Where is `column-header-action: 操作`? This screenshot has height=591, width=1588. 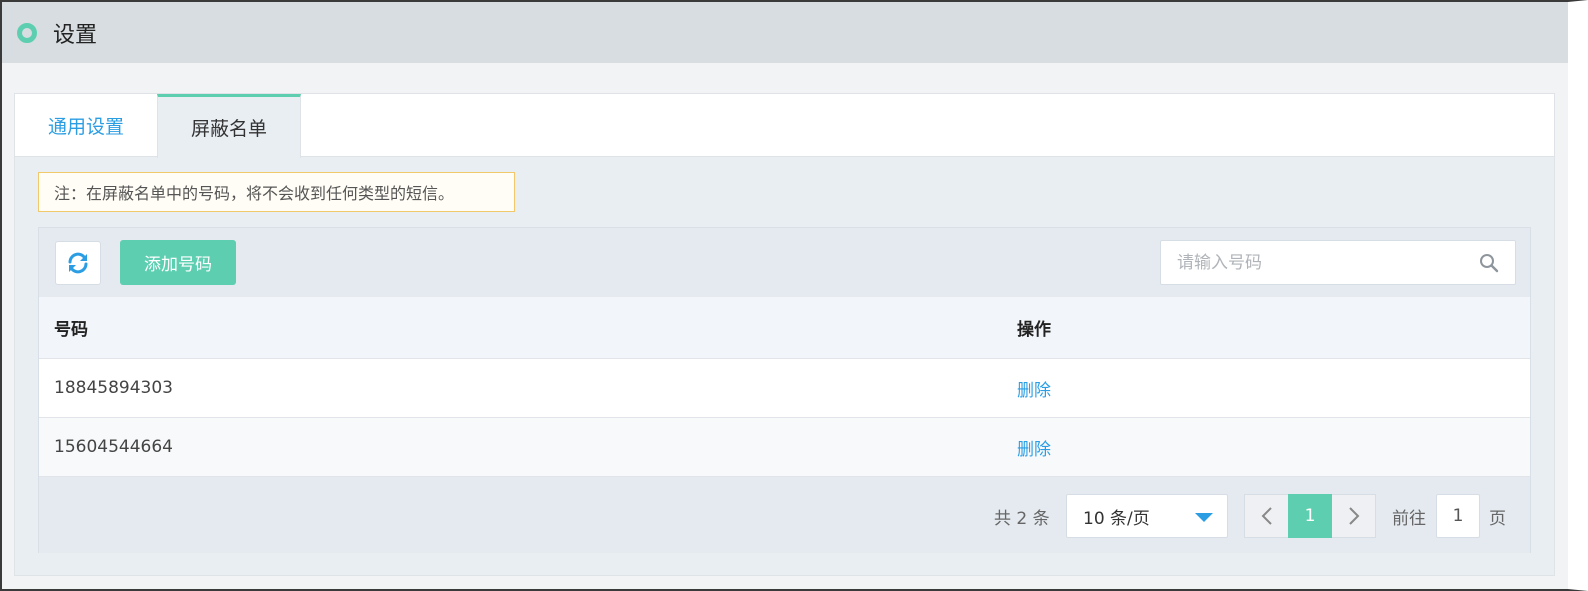
column-header-action: 操作 is located at coordinates (1034, 330).